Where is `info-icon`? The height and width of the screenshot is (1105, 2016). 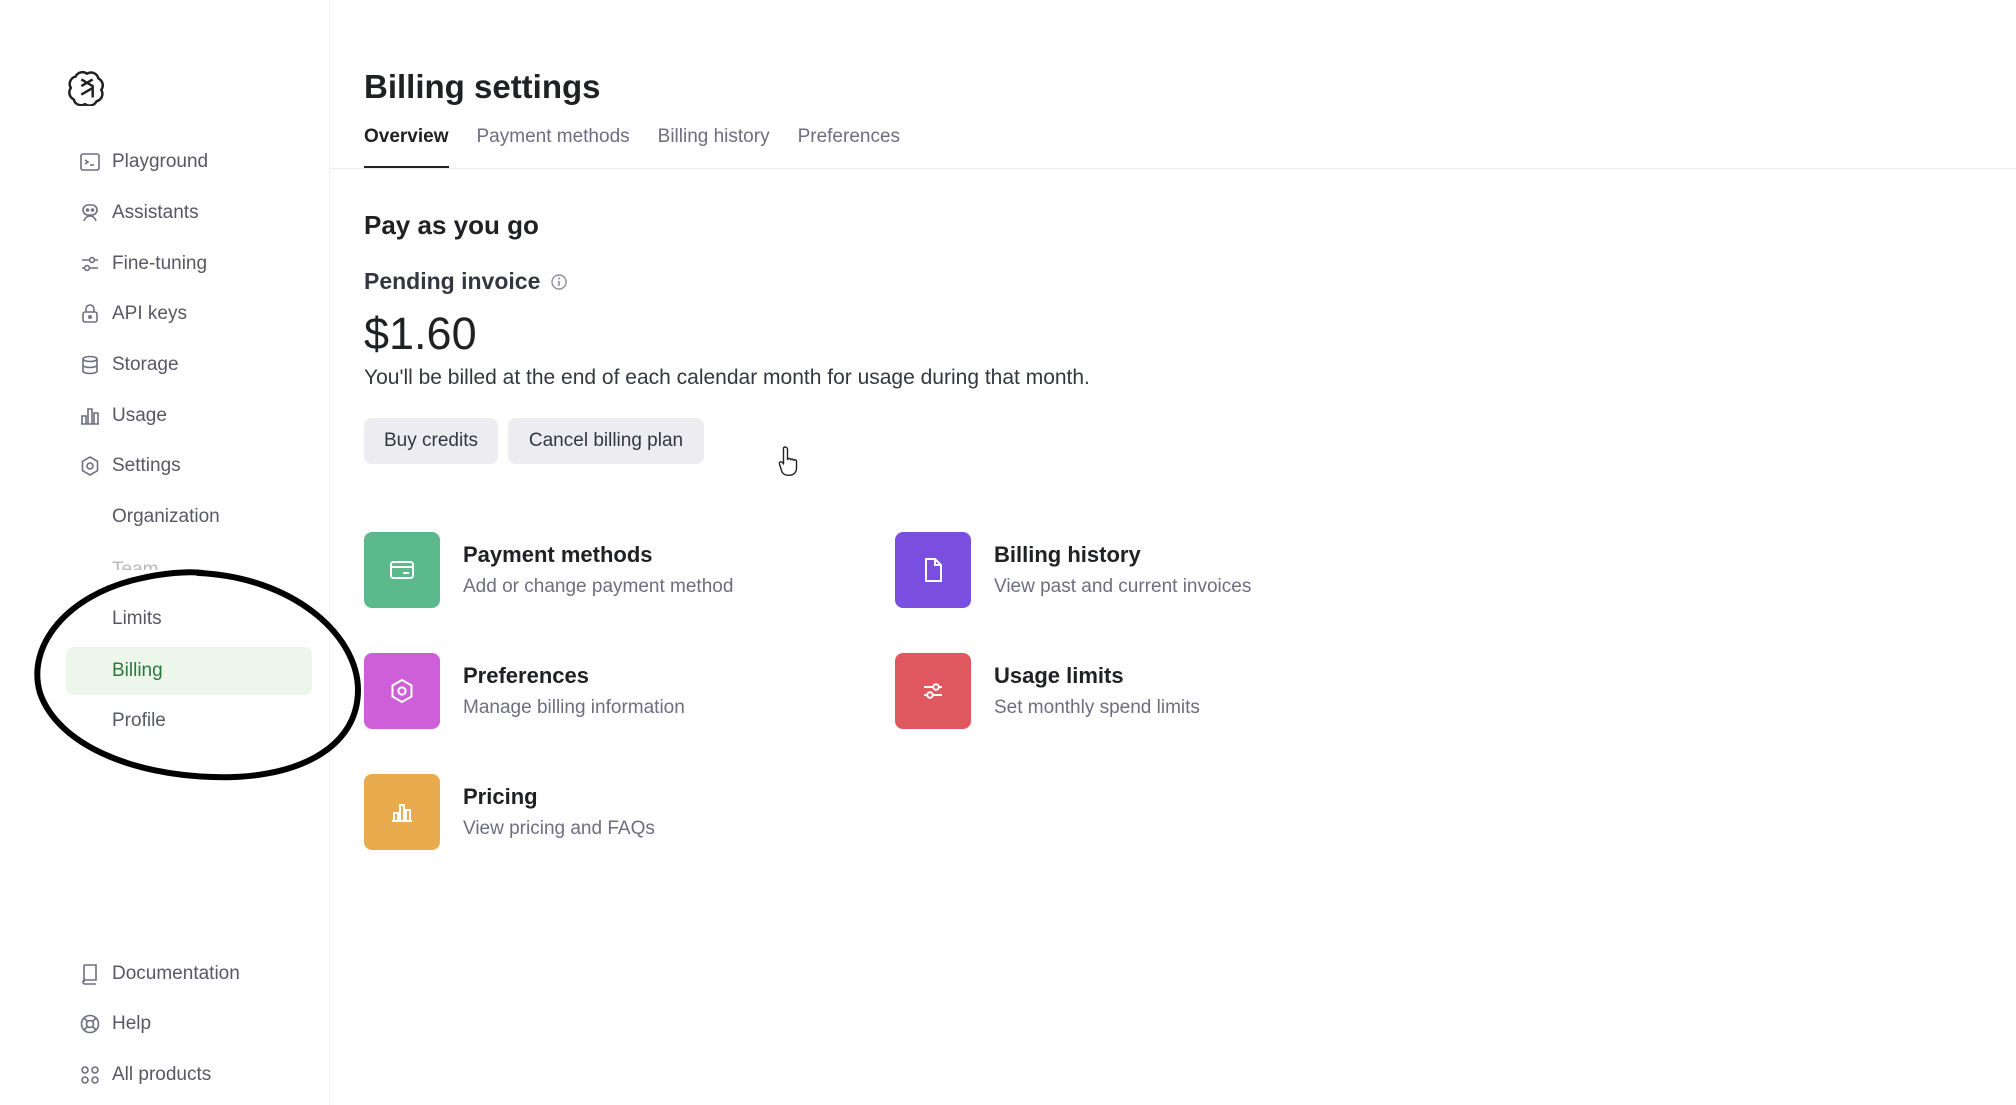 info-icon is located at coordinates (559, 282).